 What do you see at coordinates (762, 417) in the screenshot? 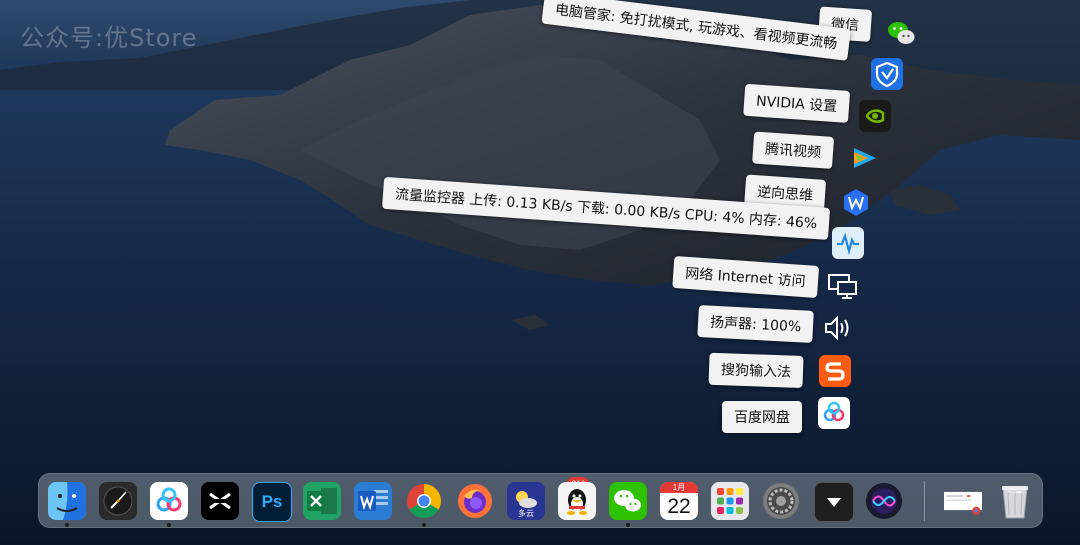
I see `tray-tooltip-baidu-netdisk: 百度网盘` at bounding box center [762, 417].